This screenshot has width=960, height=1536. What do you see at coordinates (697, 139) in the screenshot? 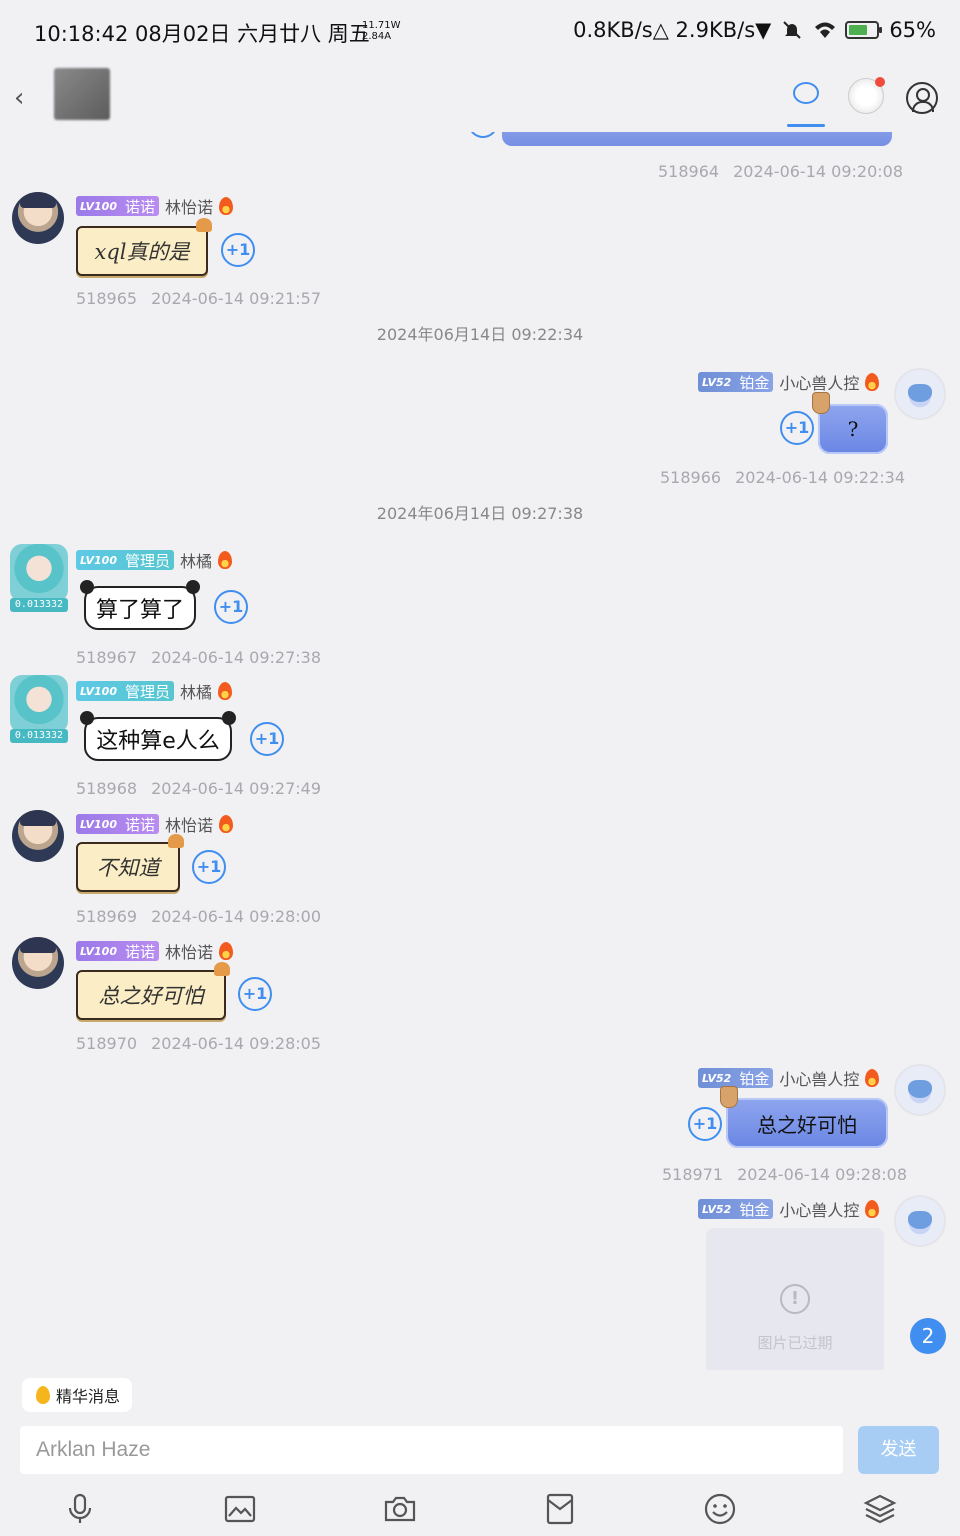
I see `message-bubble` at bounding box center [697, 139].